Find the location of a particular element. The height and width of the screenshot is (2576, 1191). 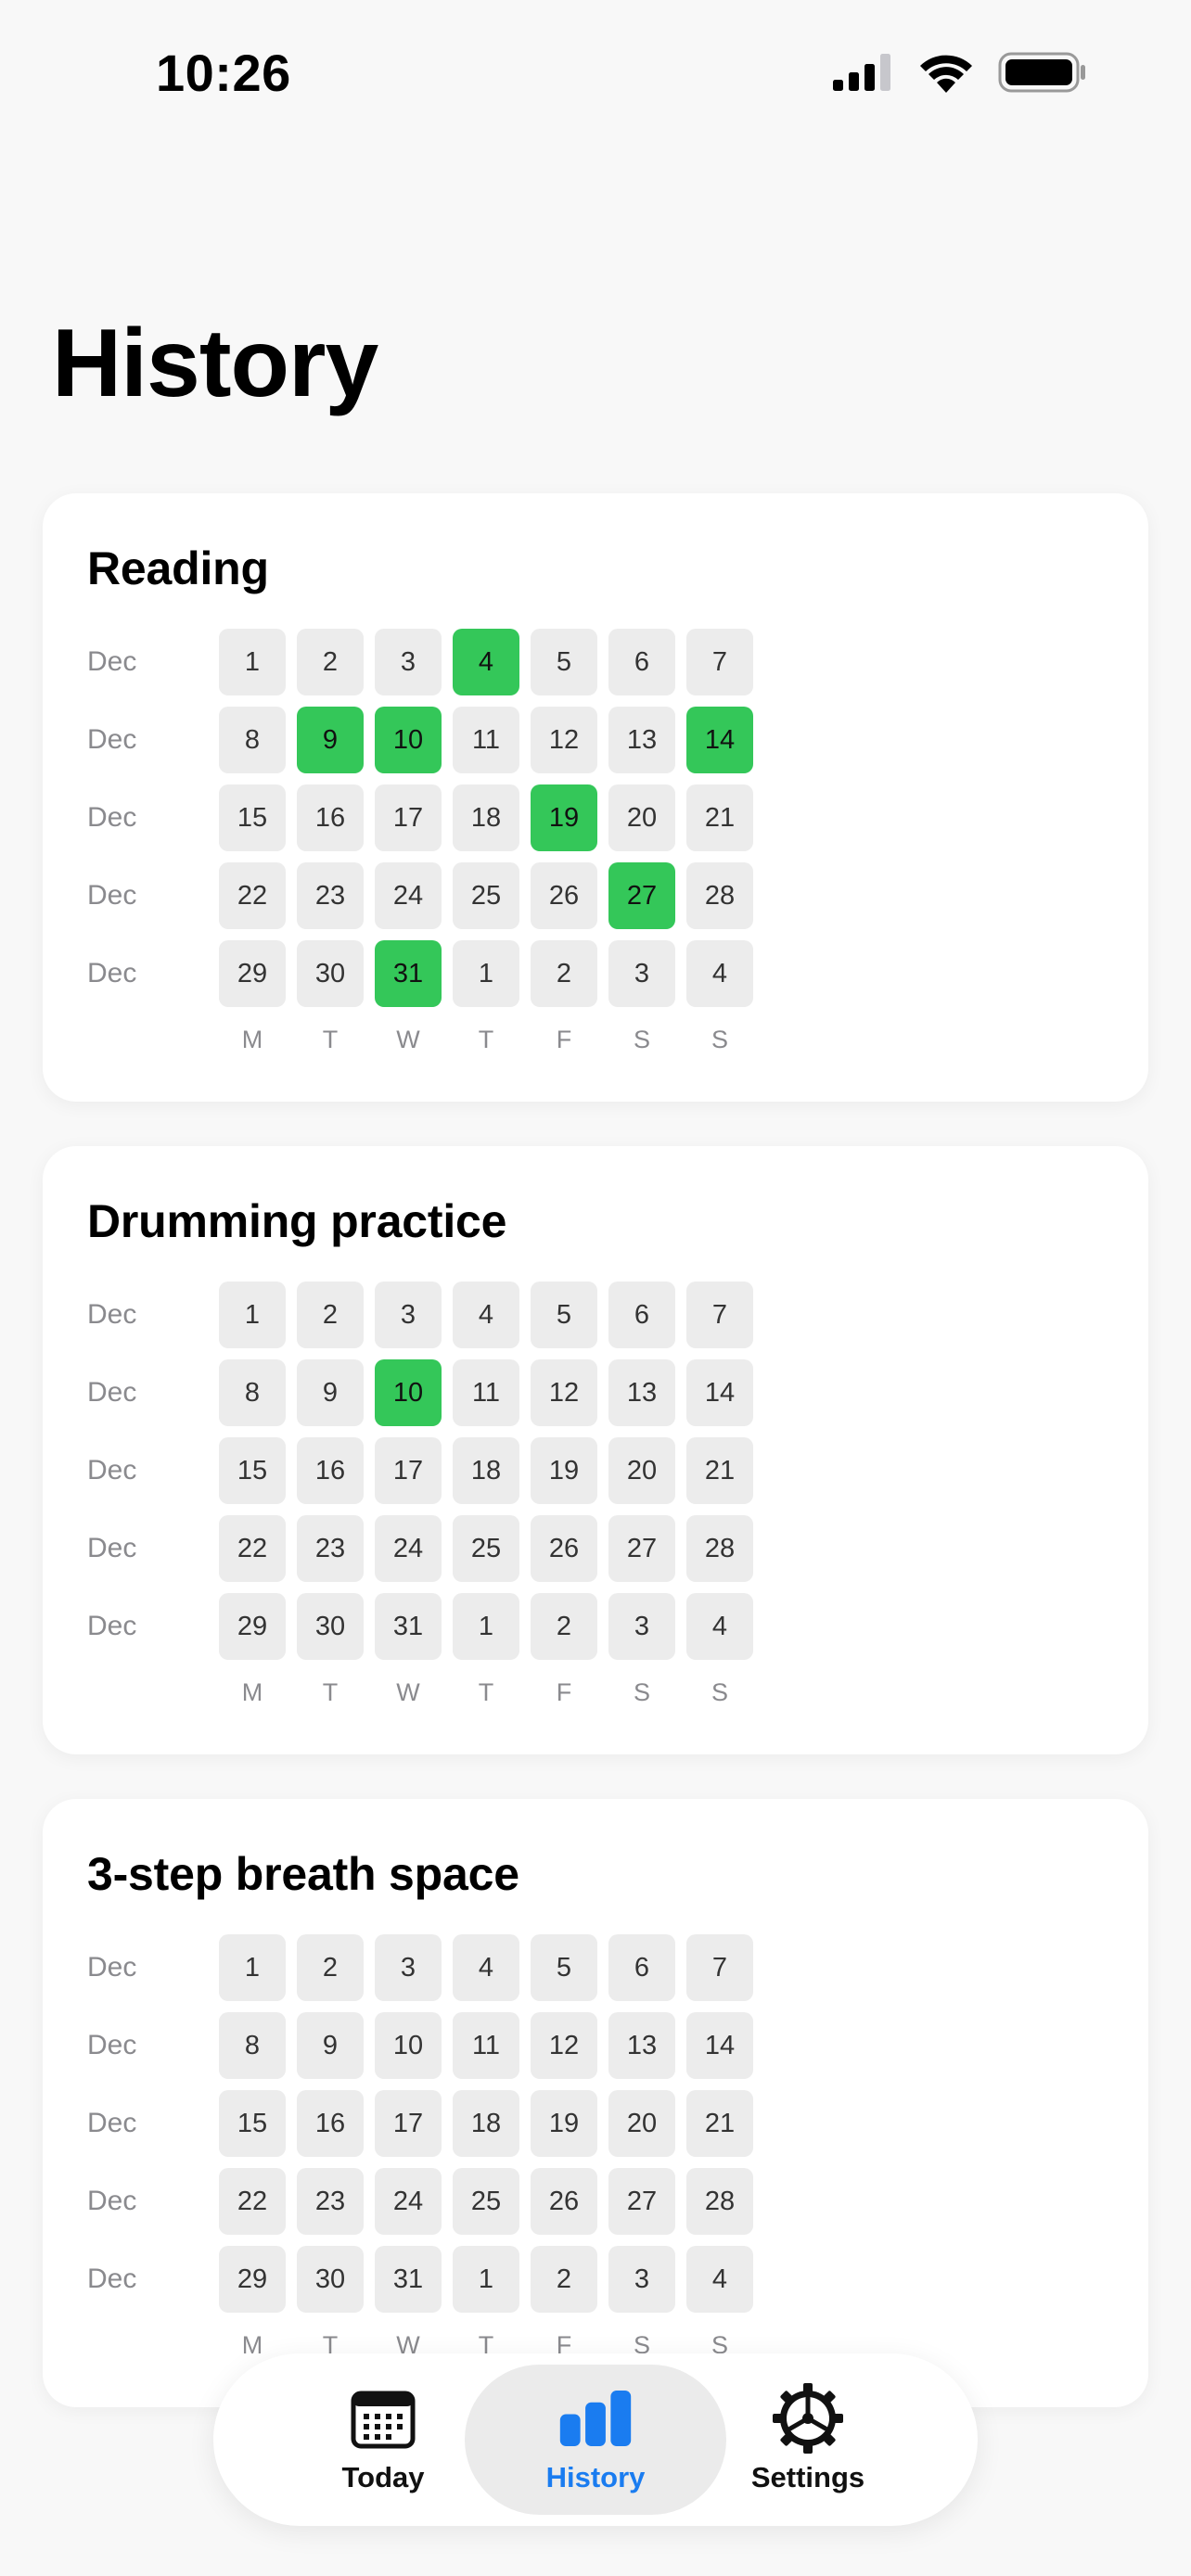

day-cell-completed: 14 is located at coordinates (719, 740).